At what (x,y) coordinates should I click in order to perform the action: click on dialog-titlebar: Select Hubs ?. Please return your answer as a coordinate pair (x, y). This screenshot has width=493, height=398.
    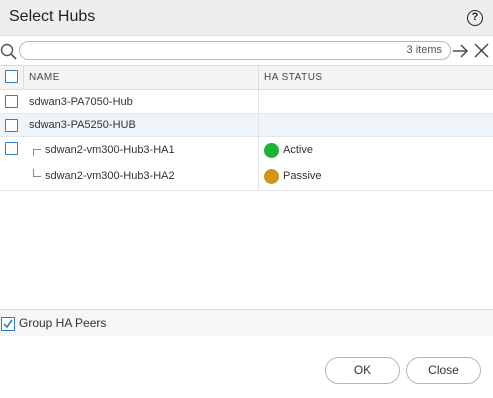
    Looking at the image, I should click on (246, 18).